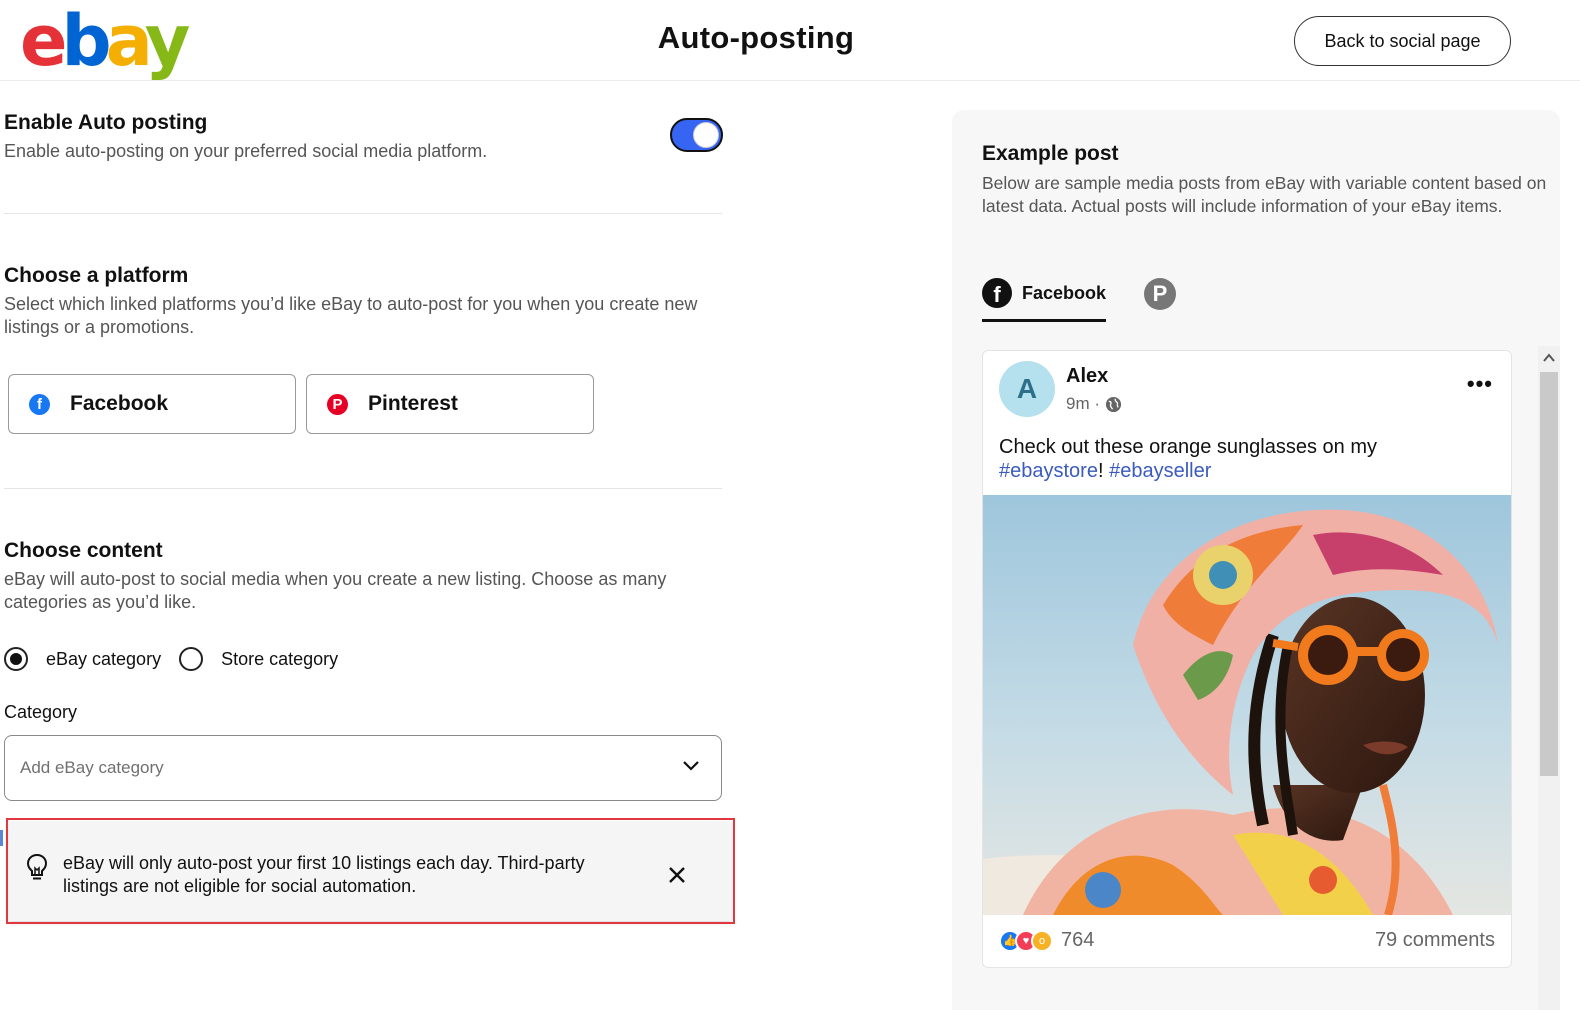 This screenshot has width=1580, height=1010. What do you see at coordinates (1083, 403) in the screenshot?
I see `post-time: 9m ·` at bounding box center [1083, 403].